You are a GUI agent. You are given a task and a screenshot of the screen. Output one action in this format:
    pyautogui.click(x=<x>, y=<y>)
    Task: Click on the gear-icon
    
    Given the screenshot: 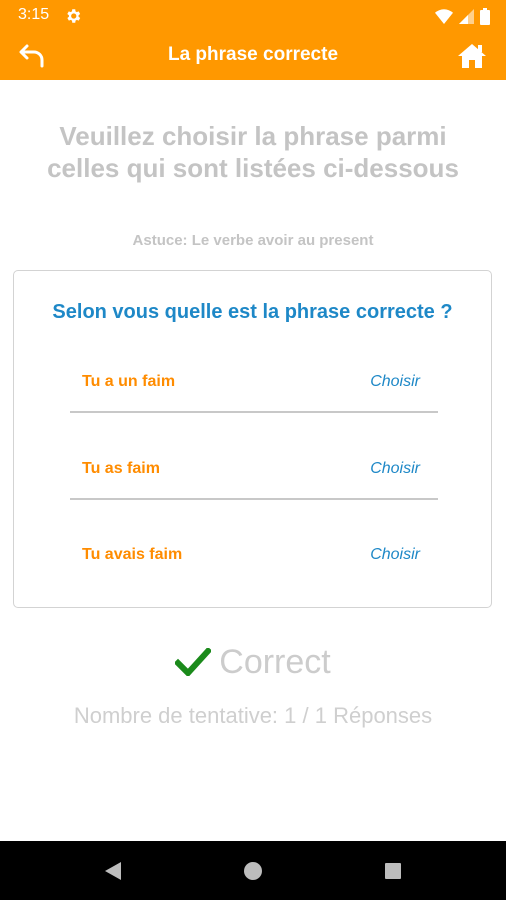 What is the action you would take?
    pyautogui.click(x=74, y=16)
    